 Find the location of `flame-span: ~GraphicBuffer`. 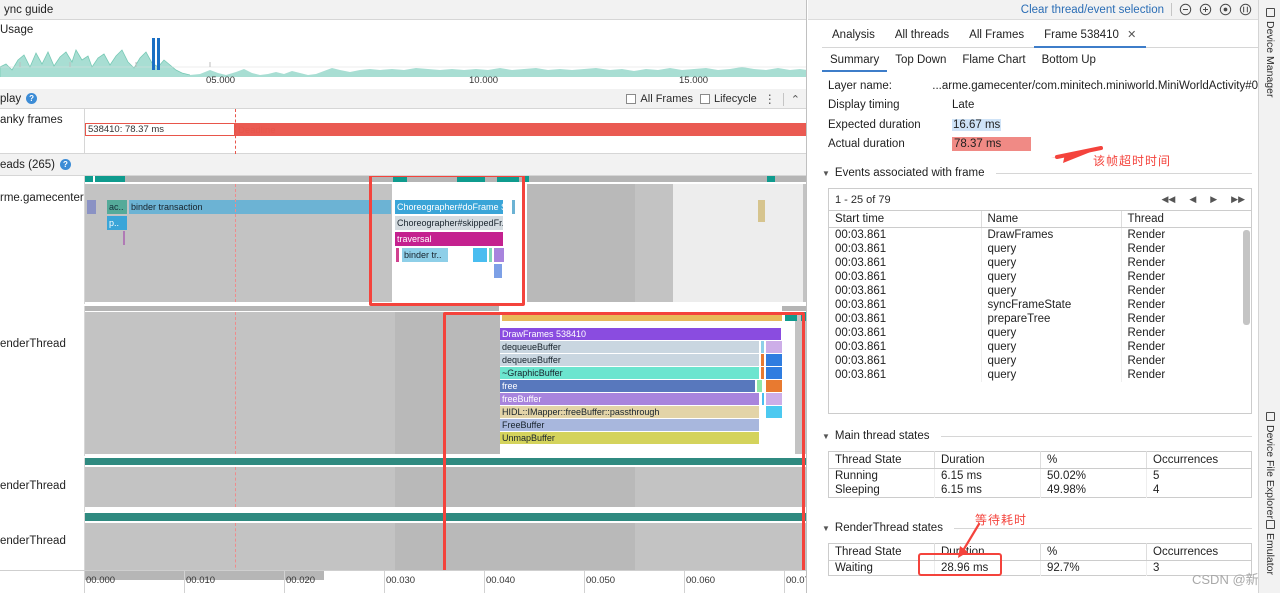

flame-span: ~GraphicBuffer is located at coordinates (629, 373).